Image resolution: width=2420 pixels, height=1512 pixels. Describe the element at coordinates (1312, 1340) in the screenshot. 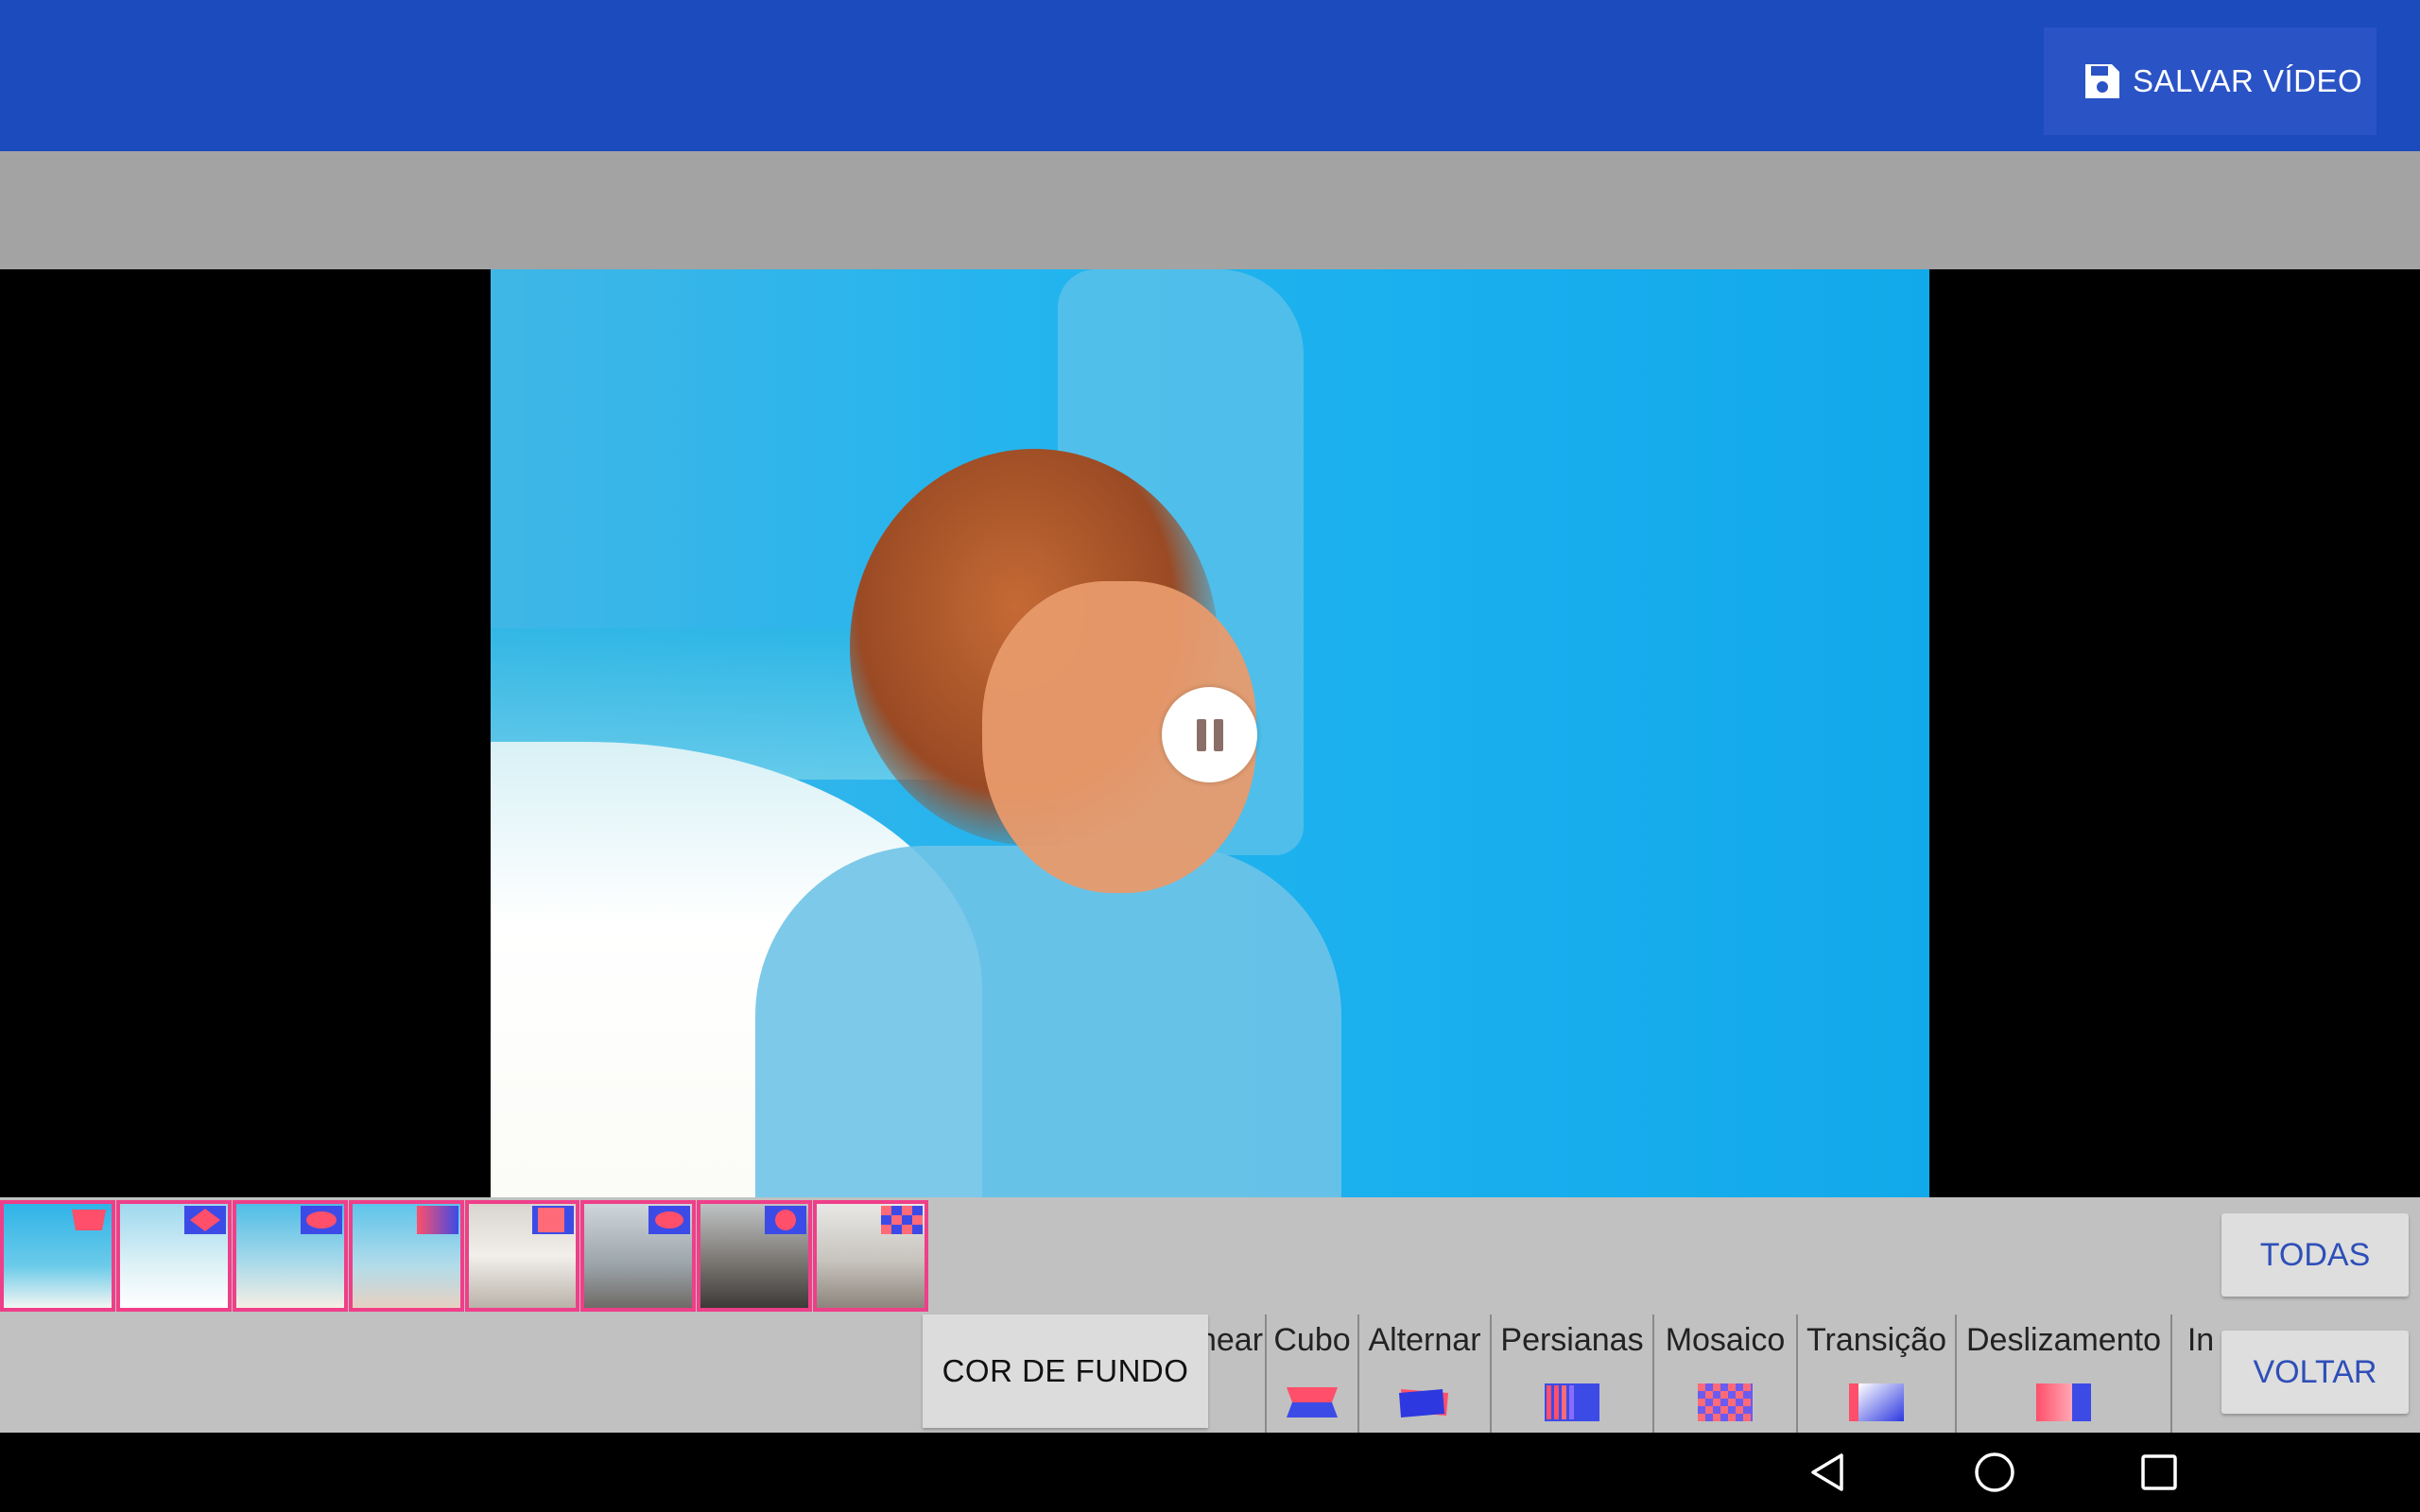

I see `effect-label: Cubo` at that location.